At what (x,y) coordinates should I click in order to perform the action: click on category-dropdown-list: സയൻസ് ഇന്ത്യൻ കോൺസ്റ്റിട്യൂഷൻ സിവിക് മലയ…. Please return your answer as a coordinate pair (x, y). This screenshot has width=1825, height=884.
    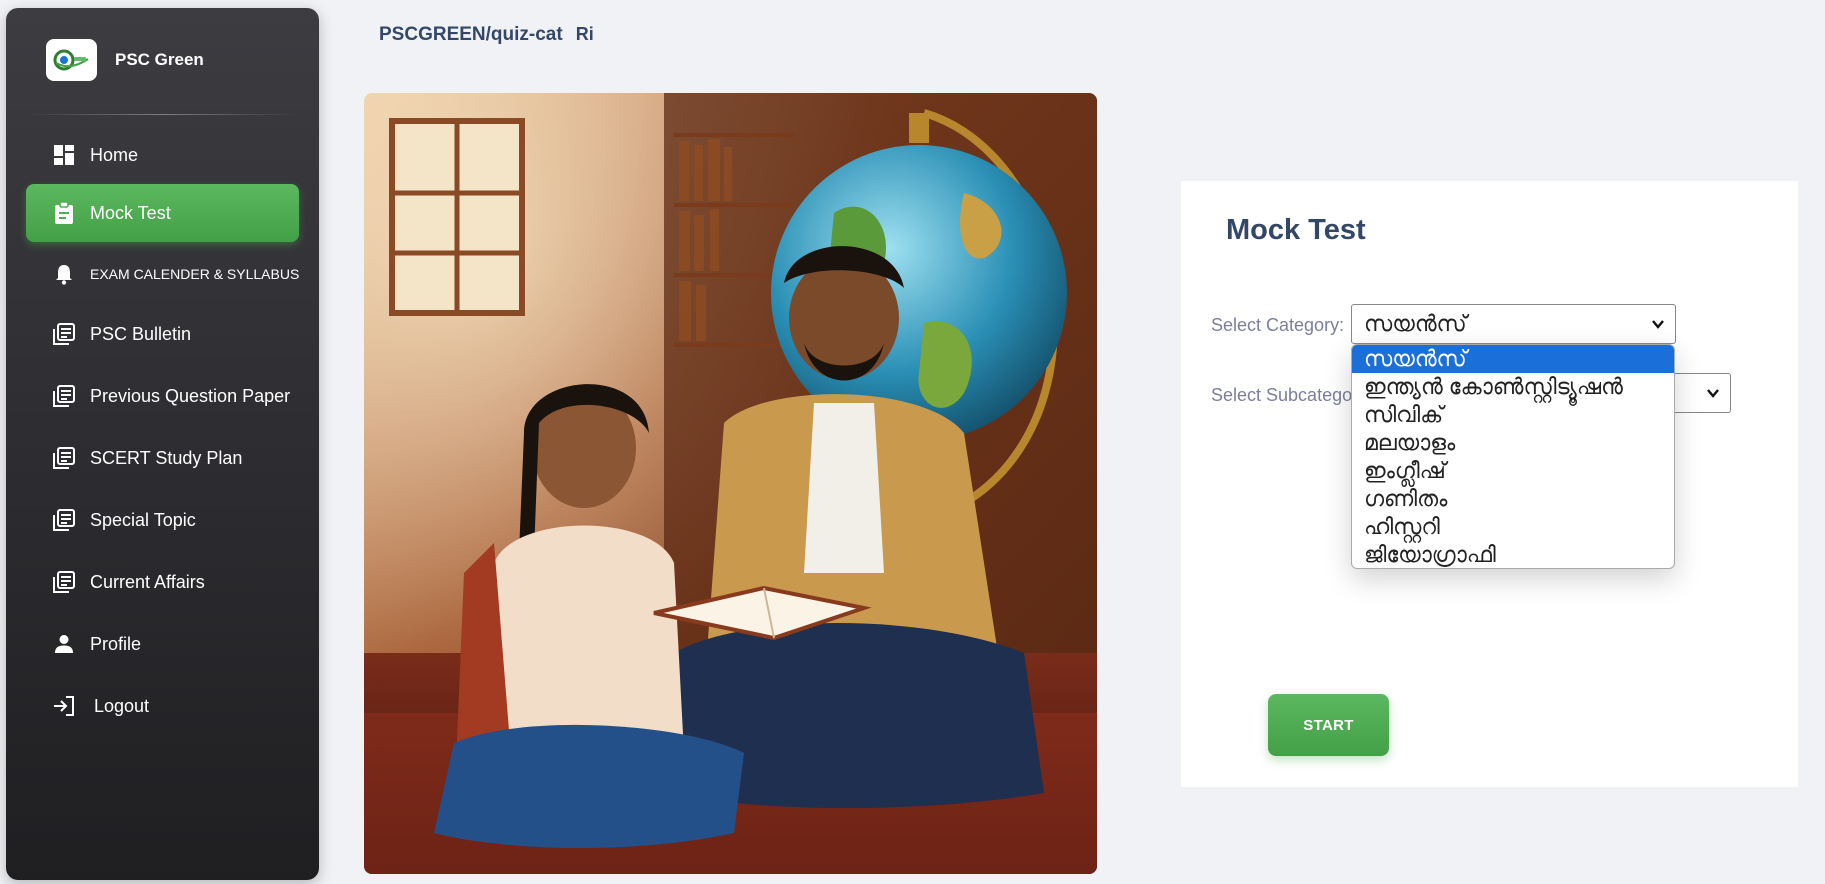
    Looking at the image, I should click on (1513, 456).